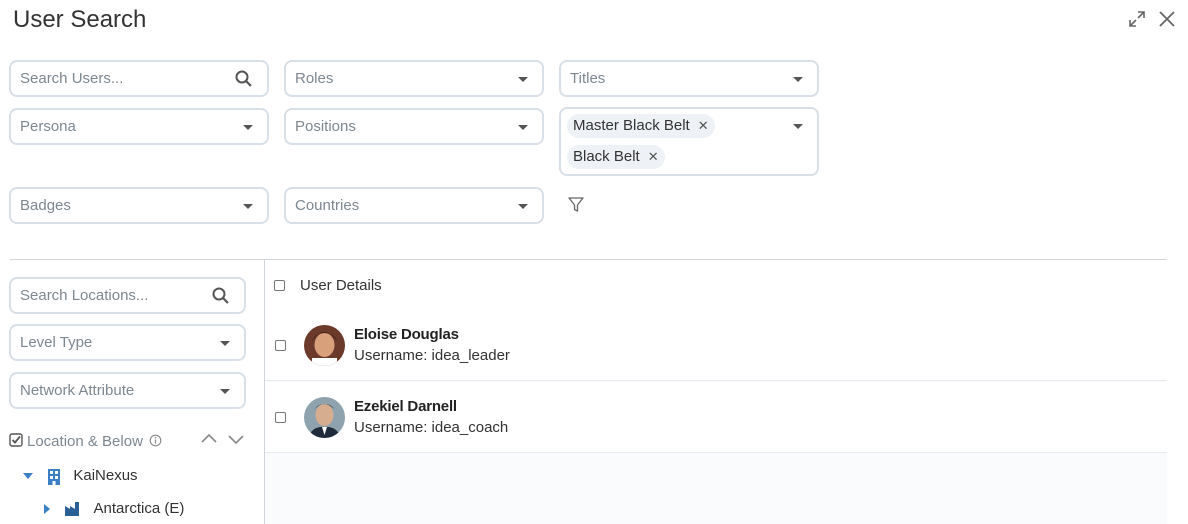 This screenshot has height=524, width=1188. Describe the element at coordinates (127, 342) in the screenshot. I see `level-type-select: Level Type` at that location.